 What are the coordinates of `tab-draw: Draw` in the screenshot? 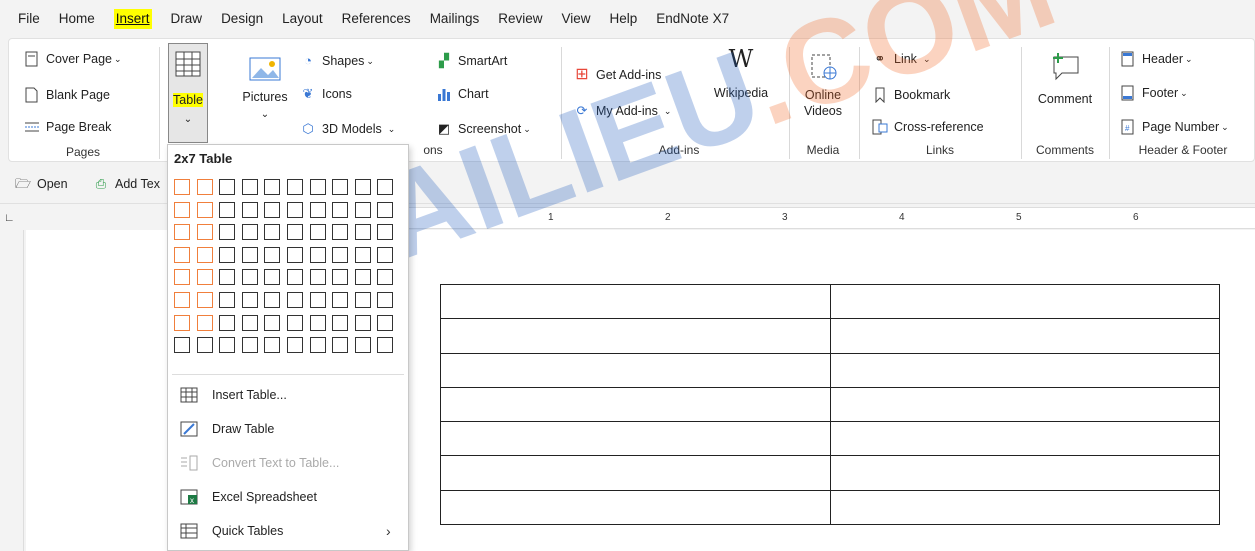 It's located at (187, 19).